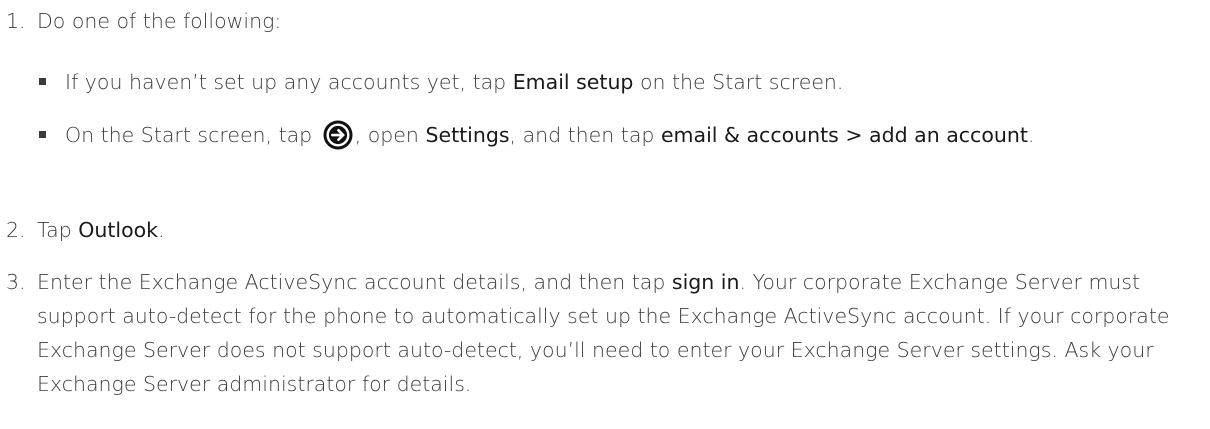 This screenshot has height=429, width=1210. What do you see at coordinates (573, 82) in the screenshot?
I see `ui-term-email-setup: Email setup` at bounding box center [573, 82].